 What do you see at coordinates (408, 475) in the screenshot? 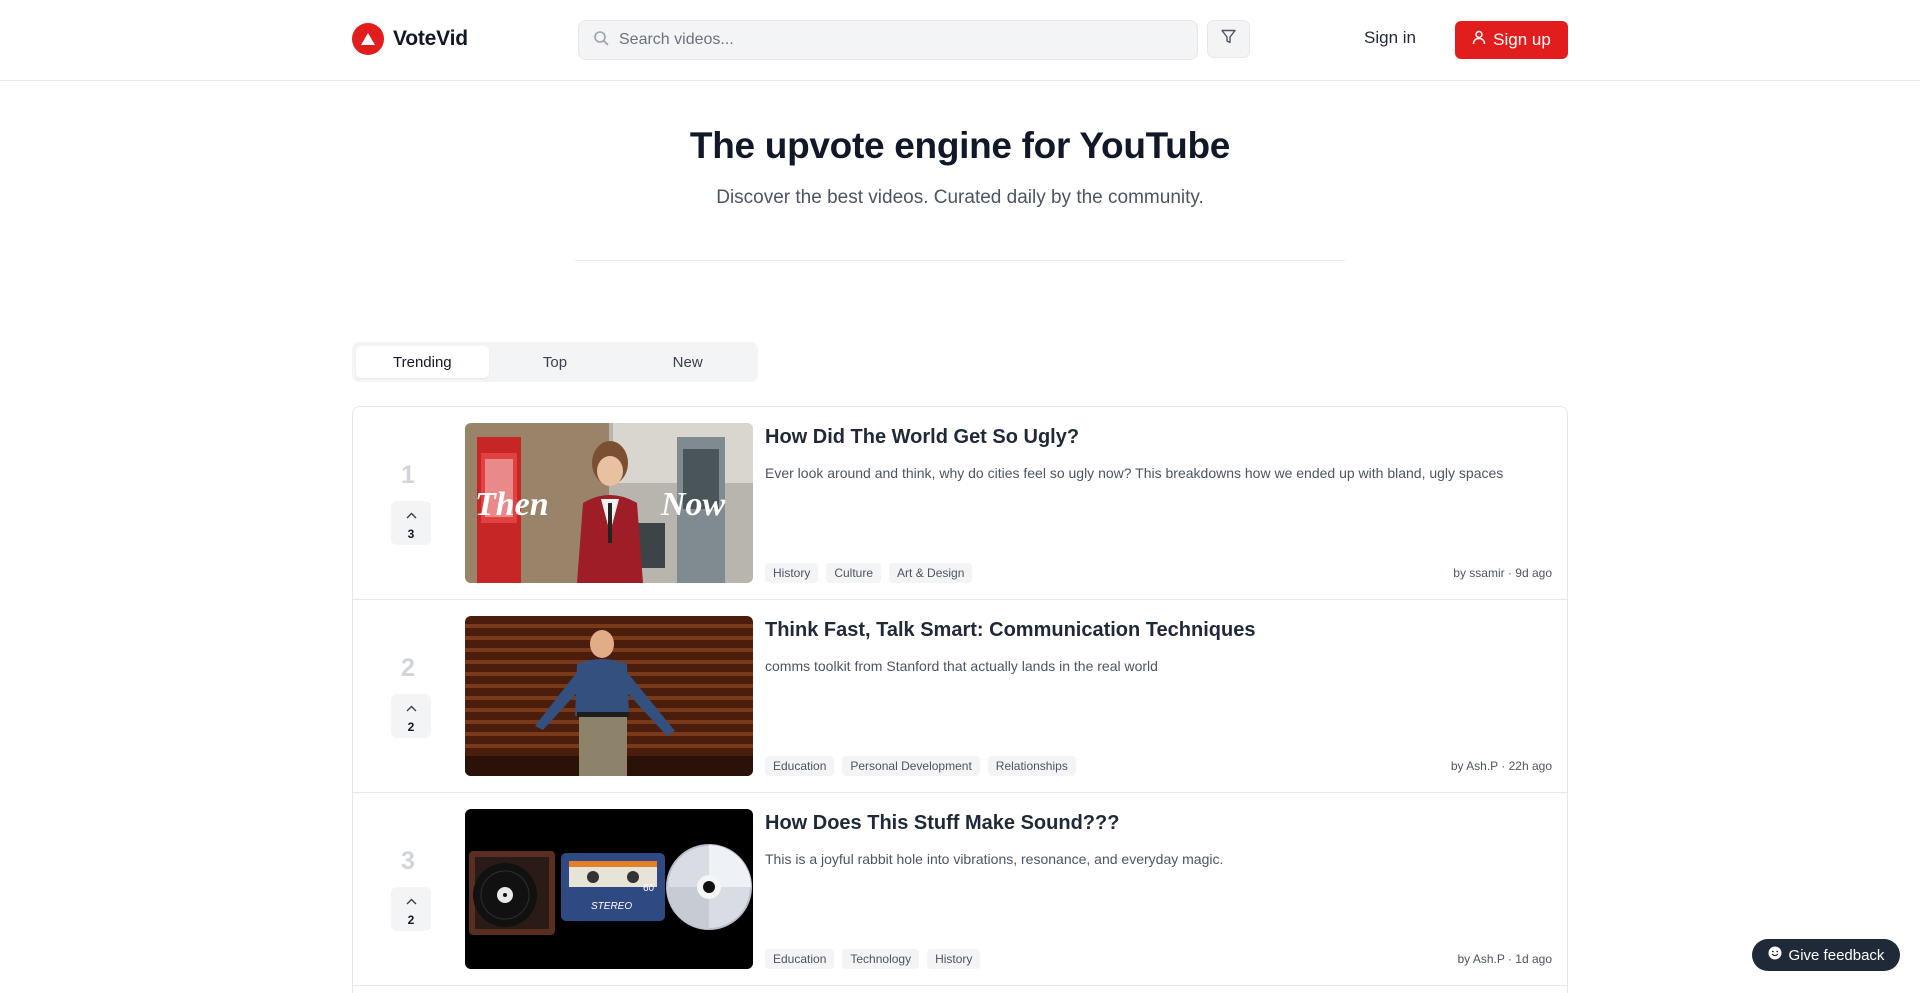
I see `rank-number: 1` at bounding box center [408, 475].